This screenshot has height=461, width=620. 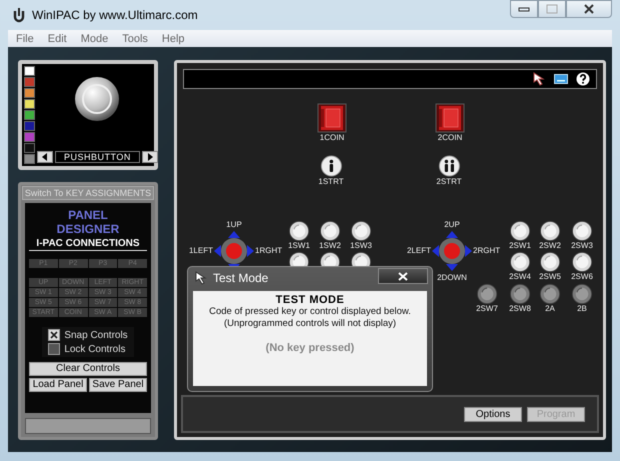 What do you see at coordinates (452, 251) in the screenshot?
I see `joystick-drawing` at bounding box center [452, 251].